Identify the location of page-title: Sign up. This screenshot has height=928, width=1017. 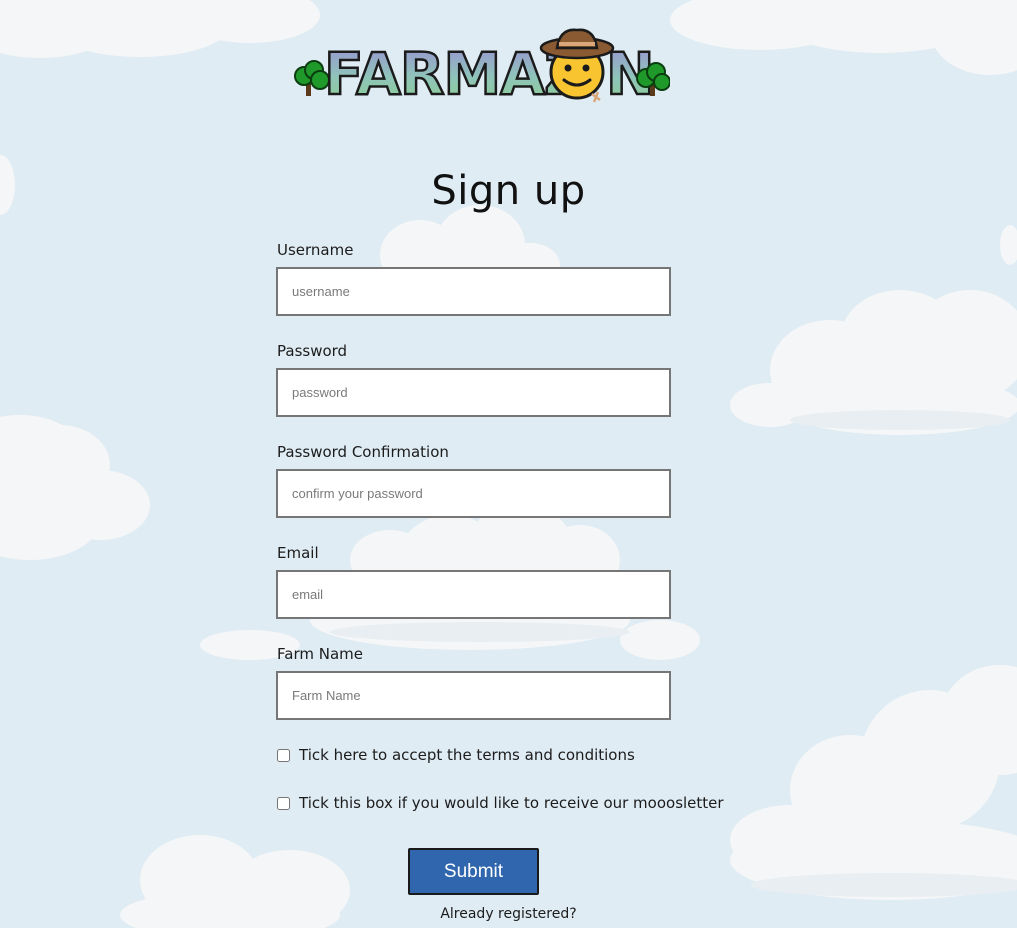
(508, 191).